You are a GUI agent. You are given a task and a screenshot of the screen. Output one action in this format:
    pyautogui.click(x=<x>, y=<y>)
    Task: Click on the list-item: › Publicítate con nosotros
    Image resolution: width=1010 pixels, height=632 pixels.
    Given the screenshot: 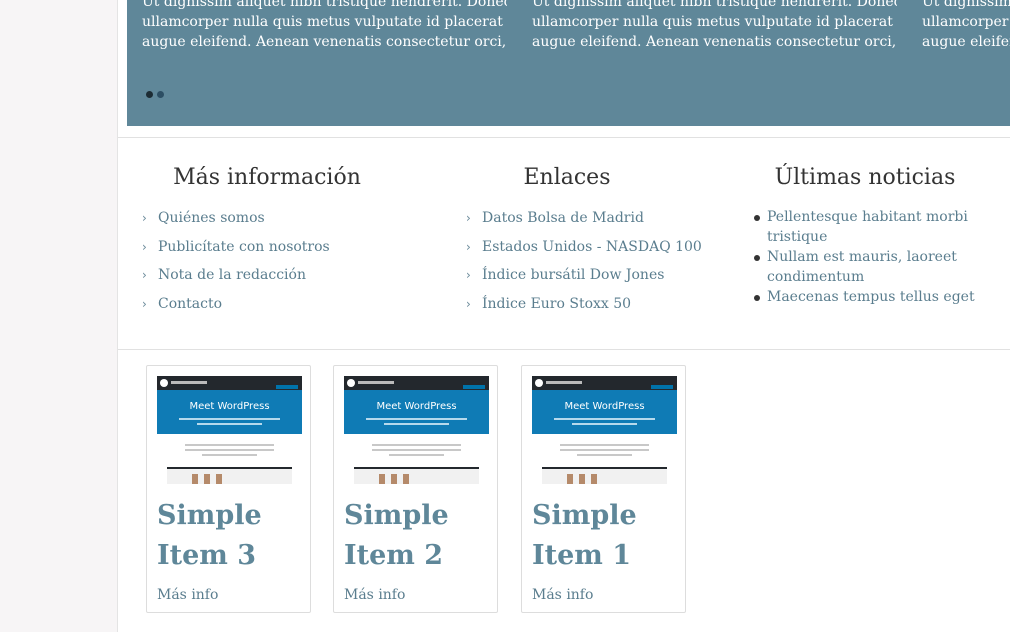 What is the action you would take?
    pyautogui.click(x=267, y=247)
    